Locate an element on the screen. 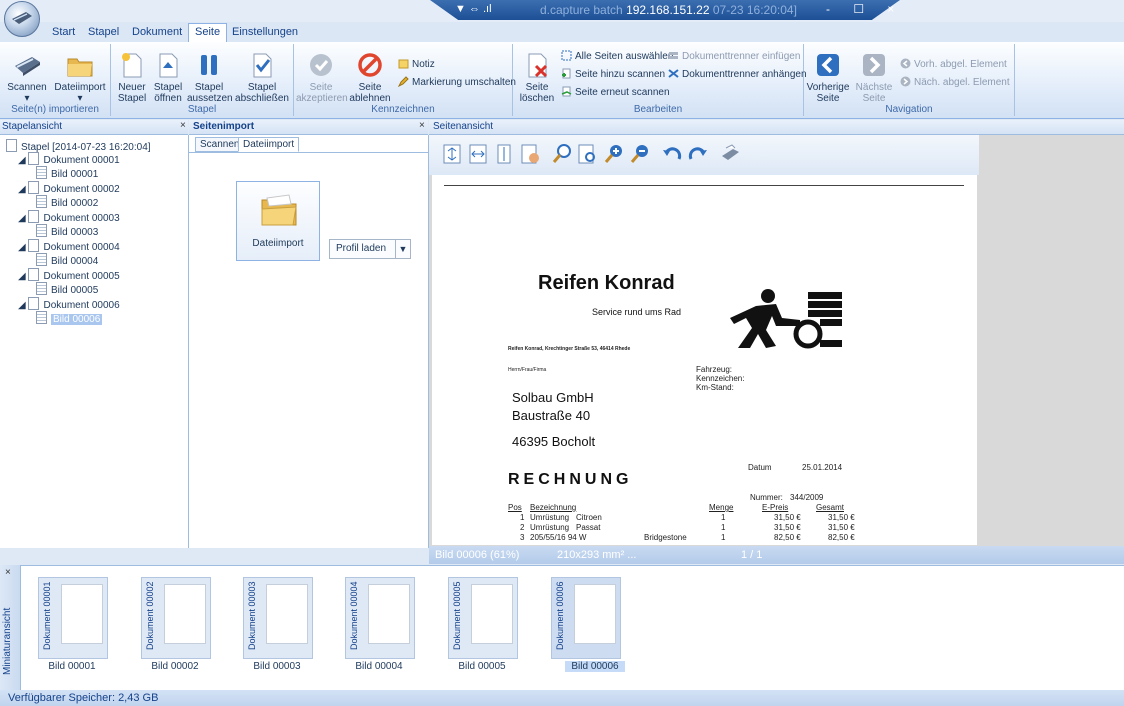  append-separator-button: Dokumenttrenner anhängen is located at coordinates (737, 74).